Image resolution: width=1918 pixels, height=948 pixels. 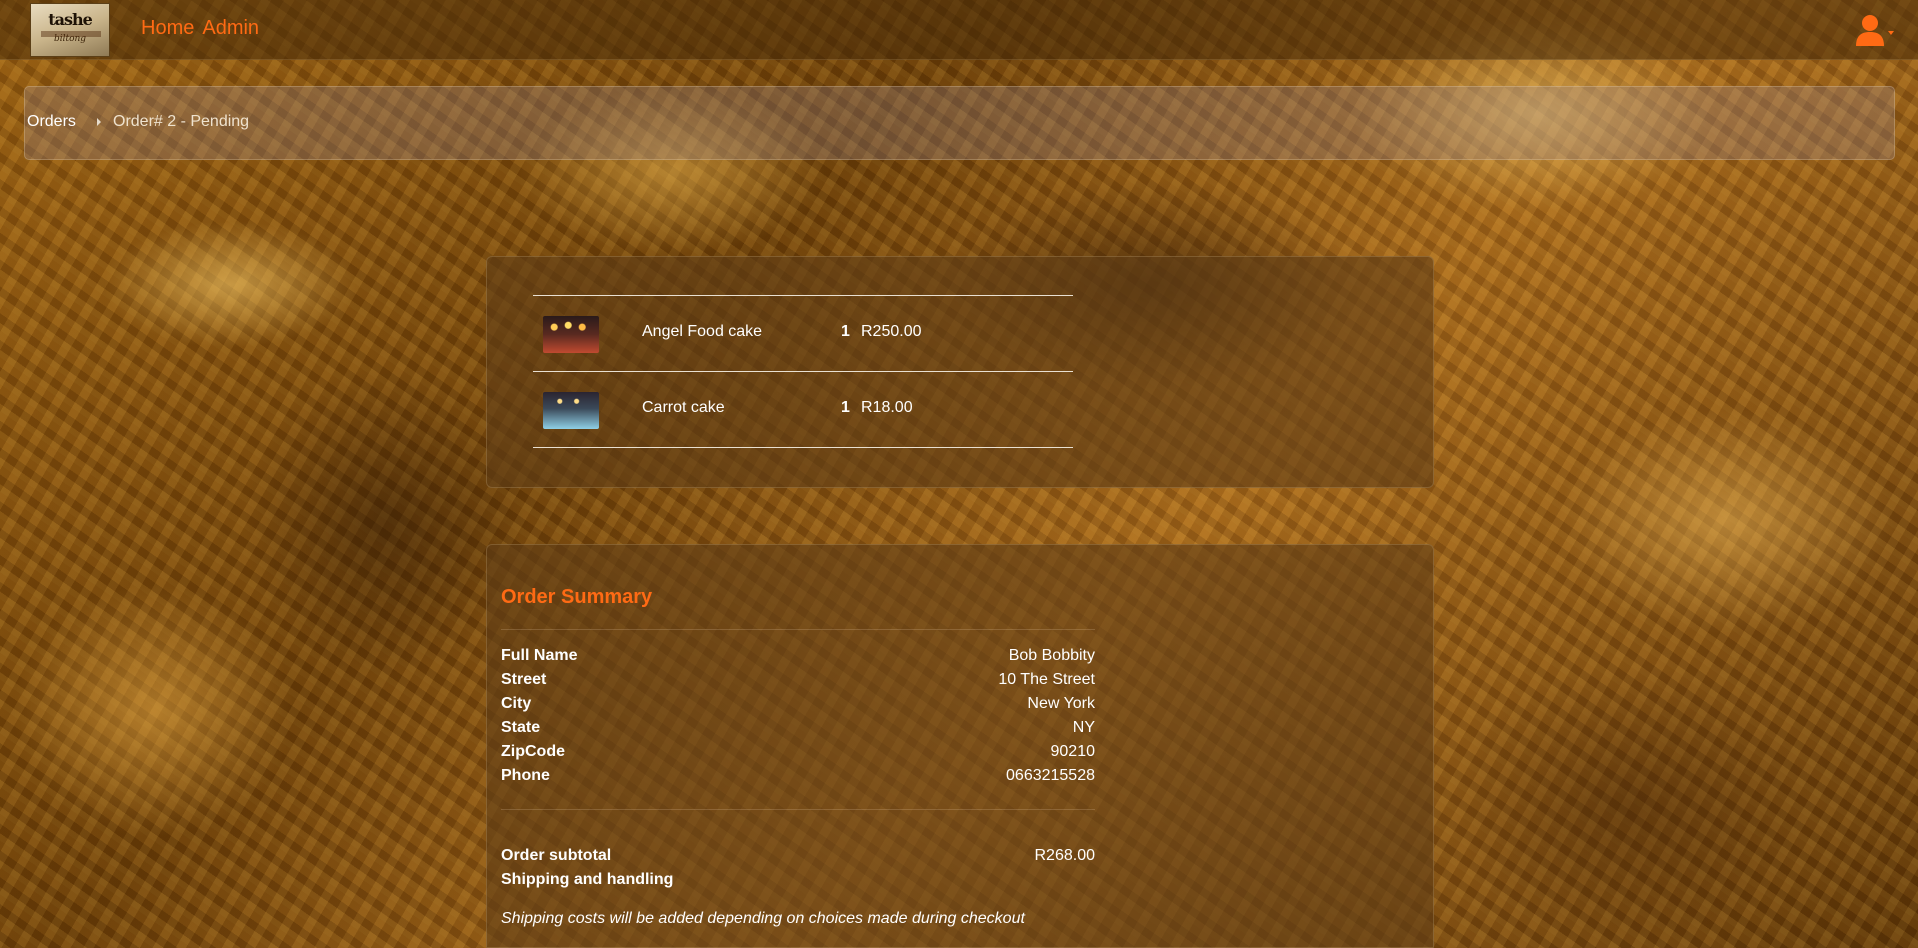 What do you see at coordinates (1051, 655) in the screenshot?
I see `field-value: Bob Bobbity` at bounding box center [1051, 655].